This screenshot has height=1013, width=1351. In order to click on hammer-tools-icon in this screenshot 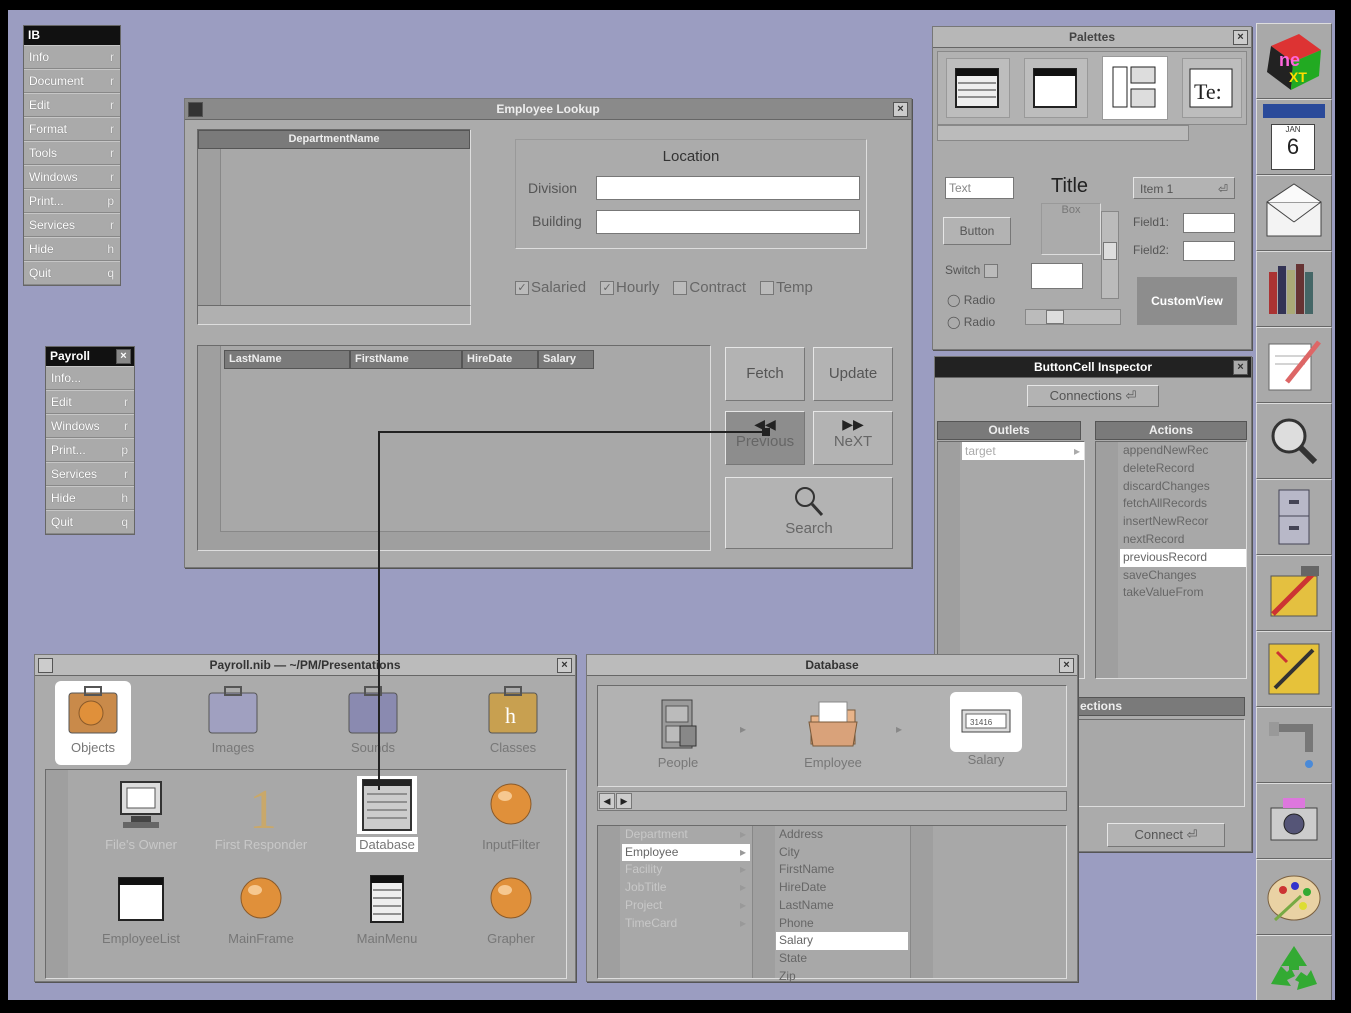, I will do `click(1294, 591)`.